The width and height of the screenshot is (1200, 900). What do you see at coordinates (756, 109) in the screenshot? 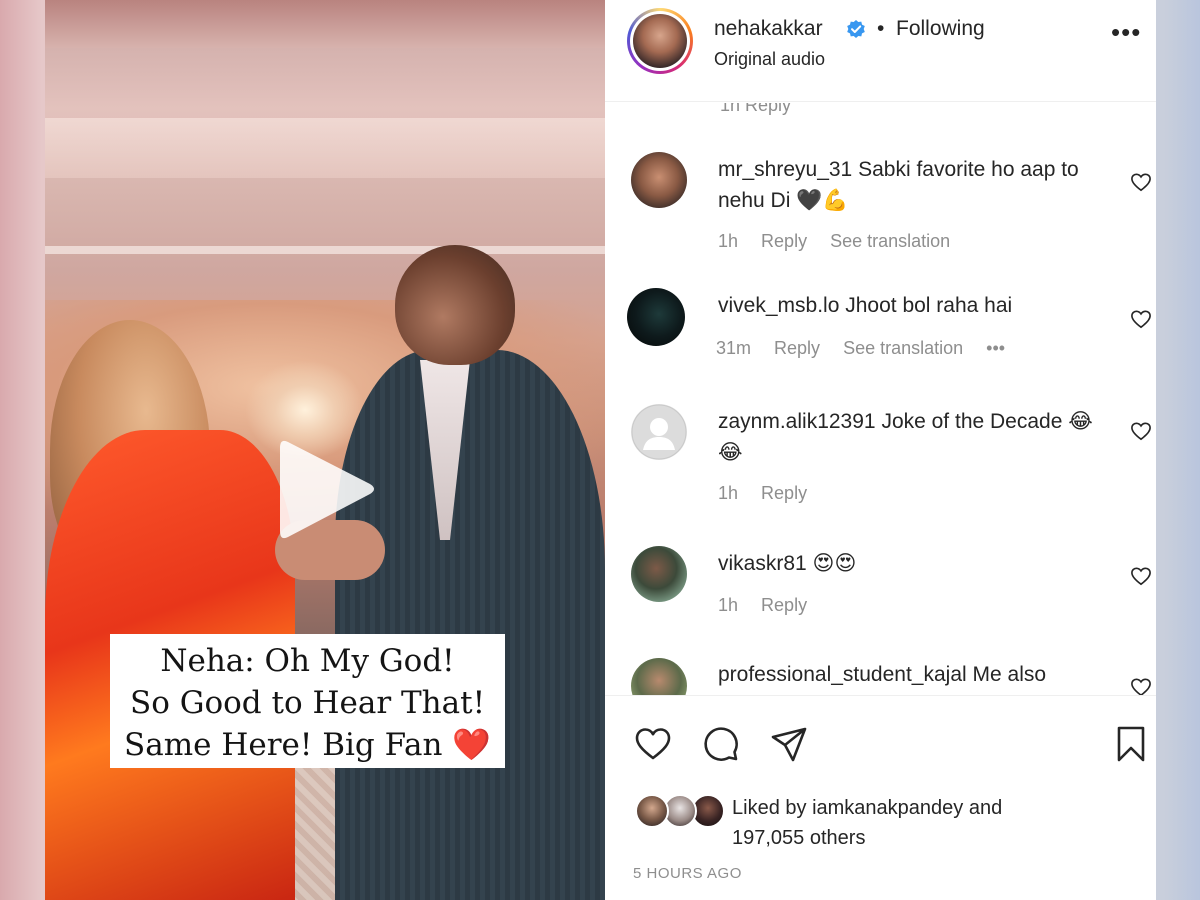
I see `partial-comment-meta: 1h Reply` at bounding box center [756, 109].